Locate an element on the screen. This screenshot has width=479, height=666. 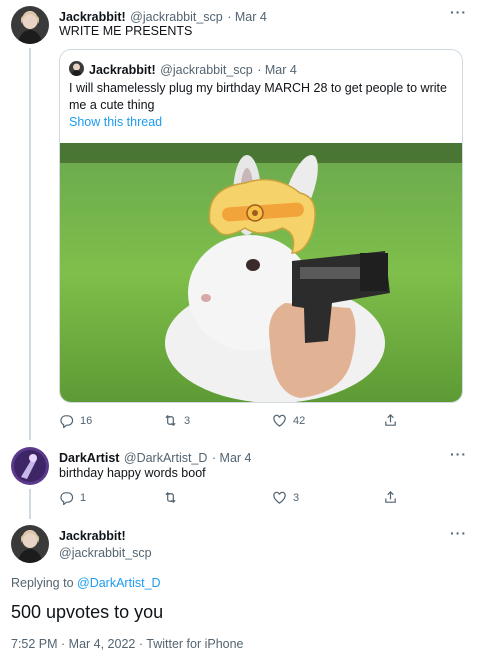
avatar-jackrabbit-main is located at coordinates (30, 544).